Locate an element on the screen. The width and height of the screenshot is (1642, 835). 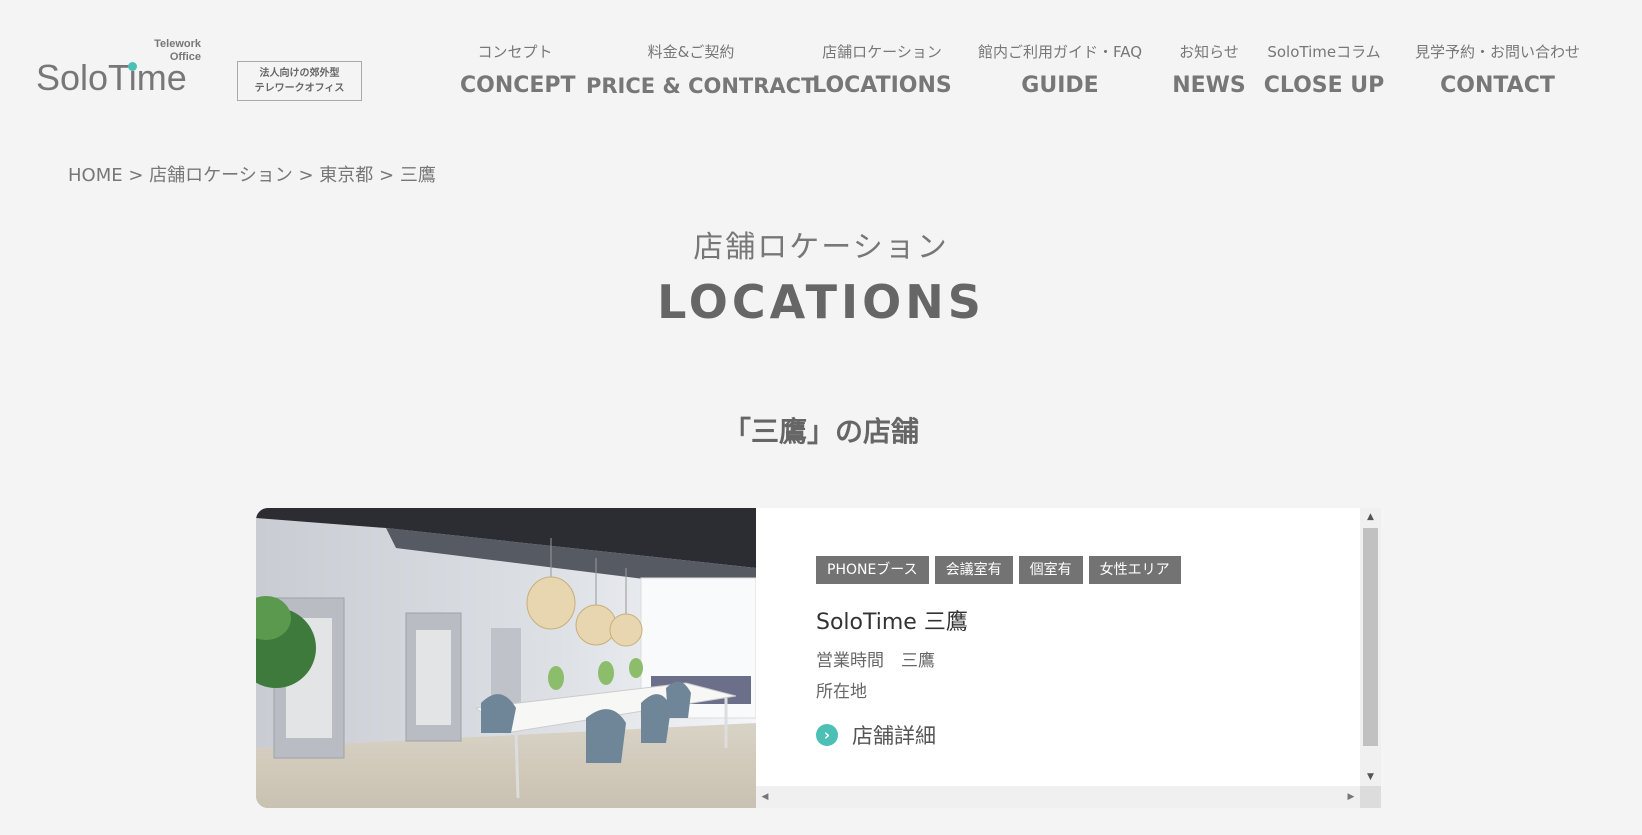
horizontal-scrollbar: ◀ ▶ is located at coordinates (1058, 797).